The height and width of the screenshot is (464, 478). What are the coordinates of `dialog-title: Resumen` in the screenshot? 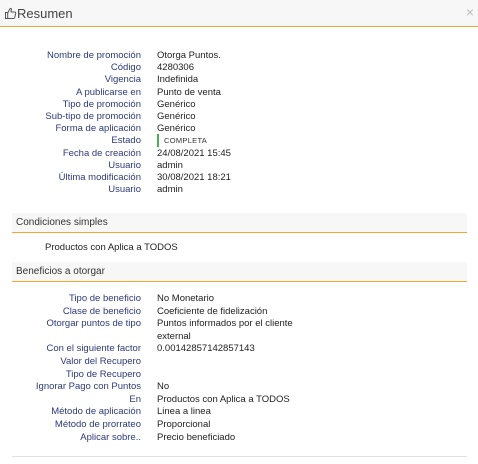 It's located at (45, 13).